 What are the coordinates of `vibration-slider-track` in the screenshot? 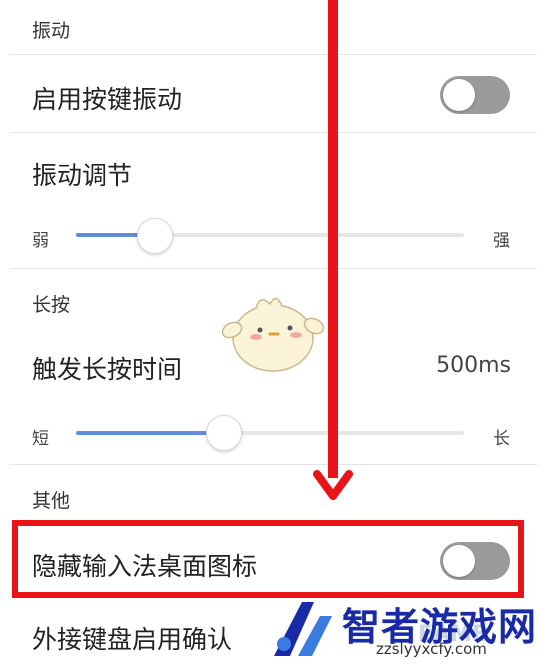 It's located at (270, 235).